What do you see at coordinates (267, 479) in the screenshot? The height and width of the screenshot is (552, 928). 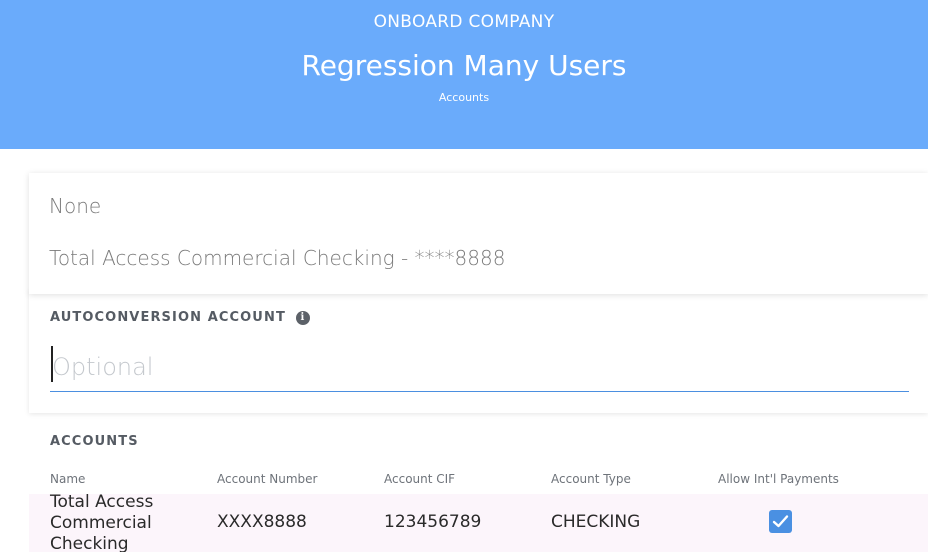 I see `column-header-account-number: Account Number` at bounding box center [267, 479].